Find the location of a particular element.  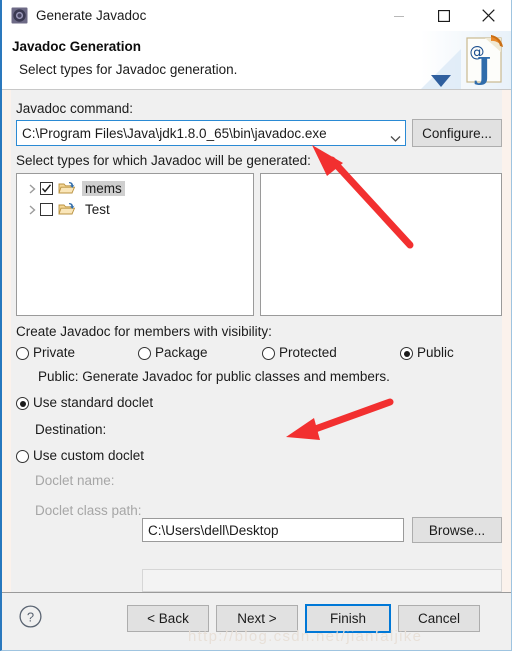

doclet-name-input is located at coordinates (322, 580).